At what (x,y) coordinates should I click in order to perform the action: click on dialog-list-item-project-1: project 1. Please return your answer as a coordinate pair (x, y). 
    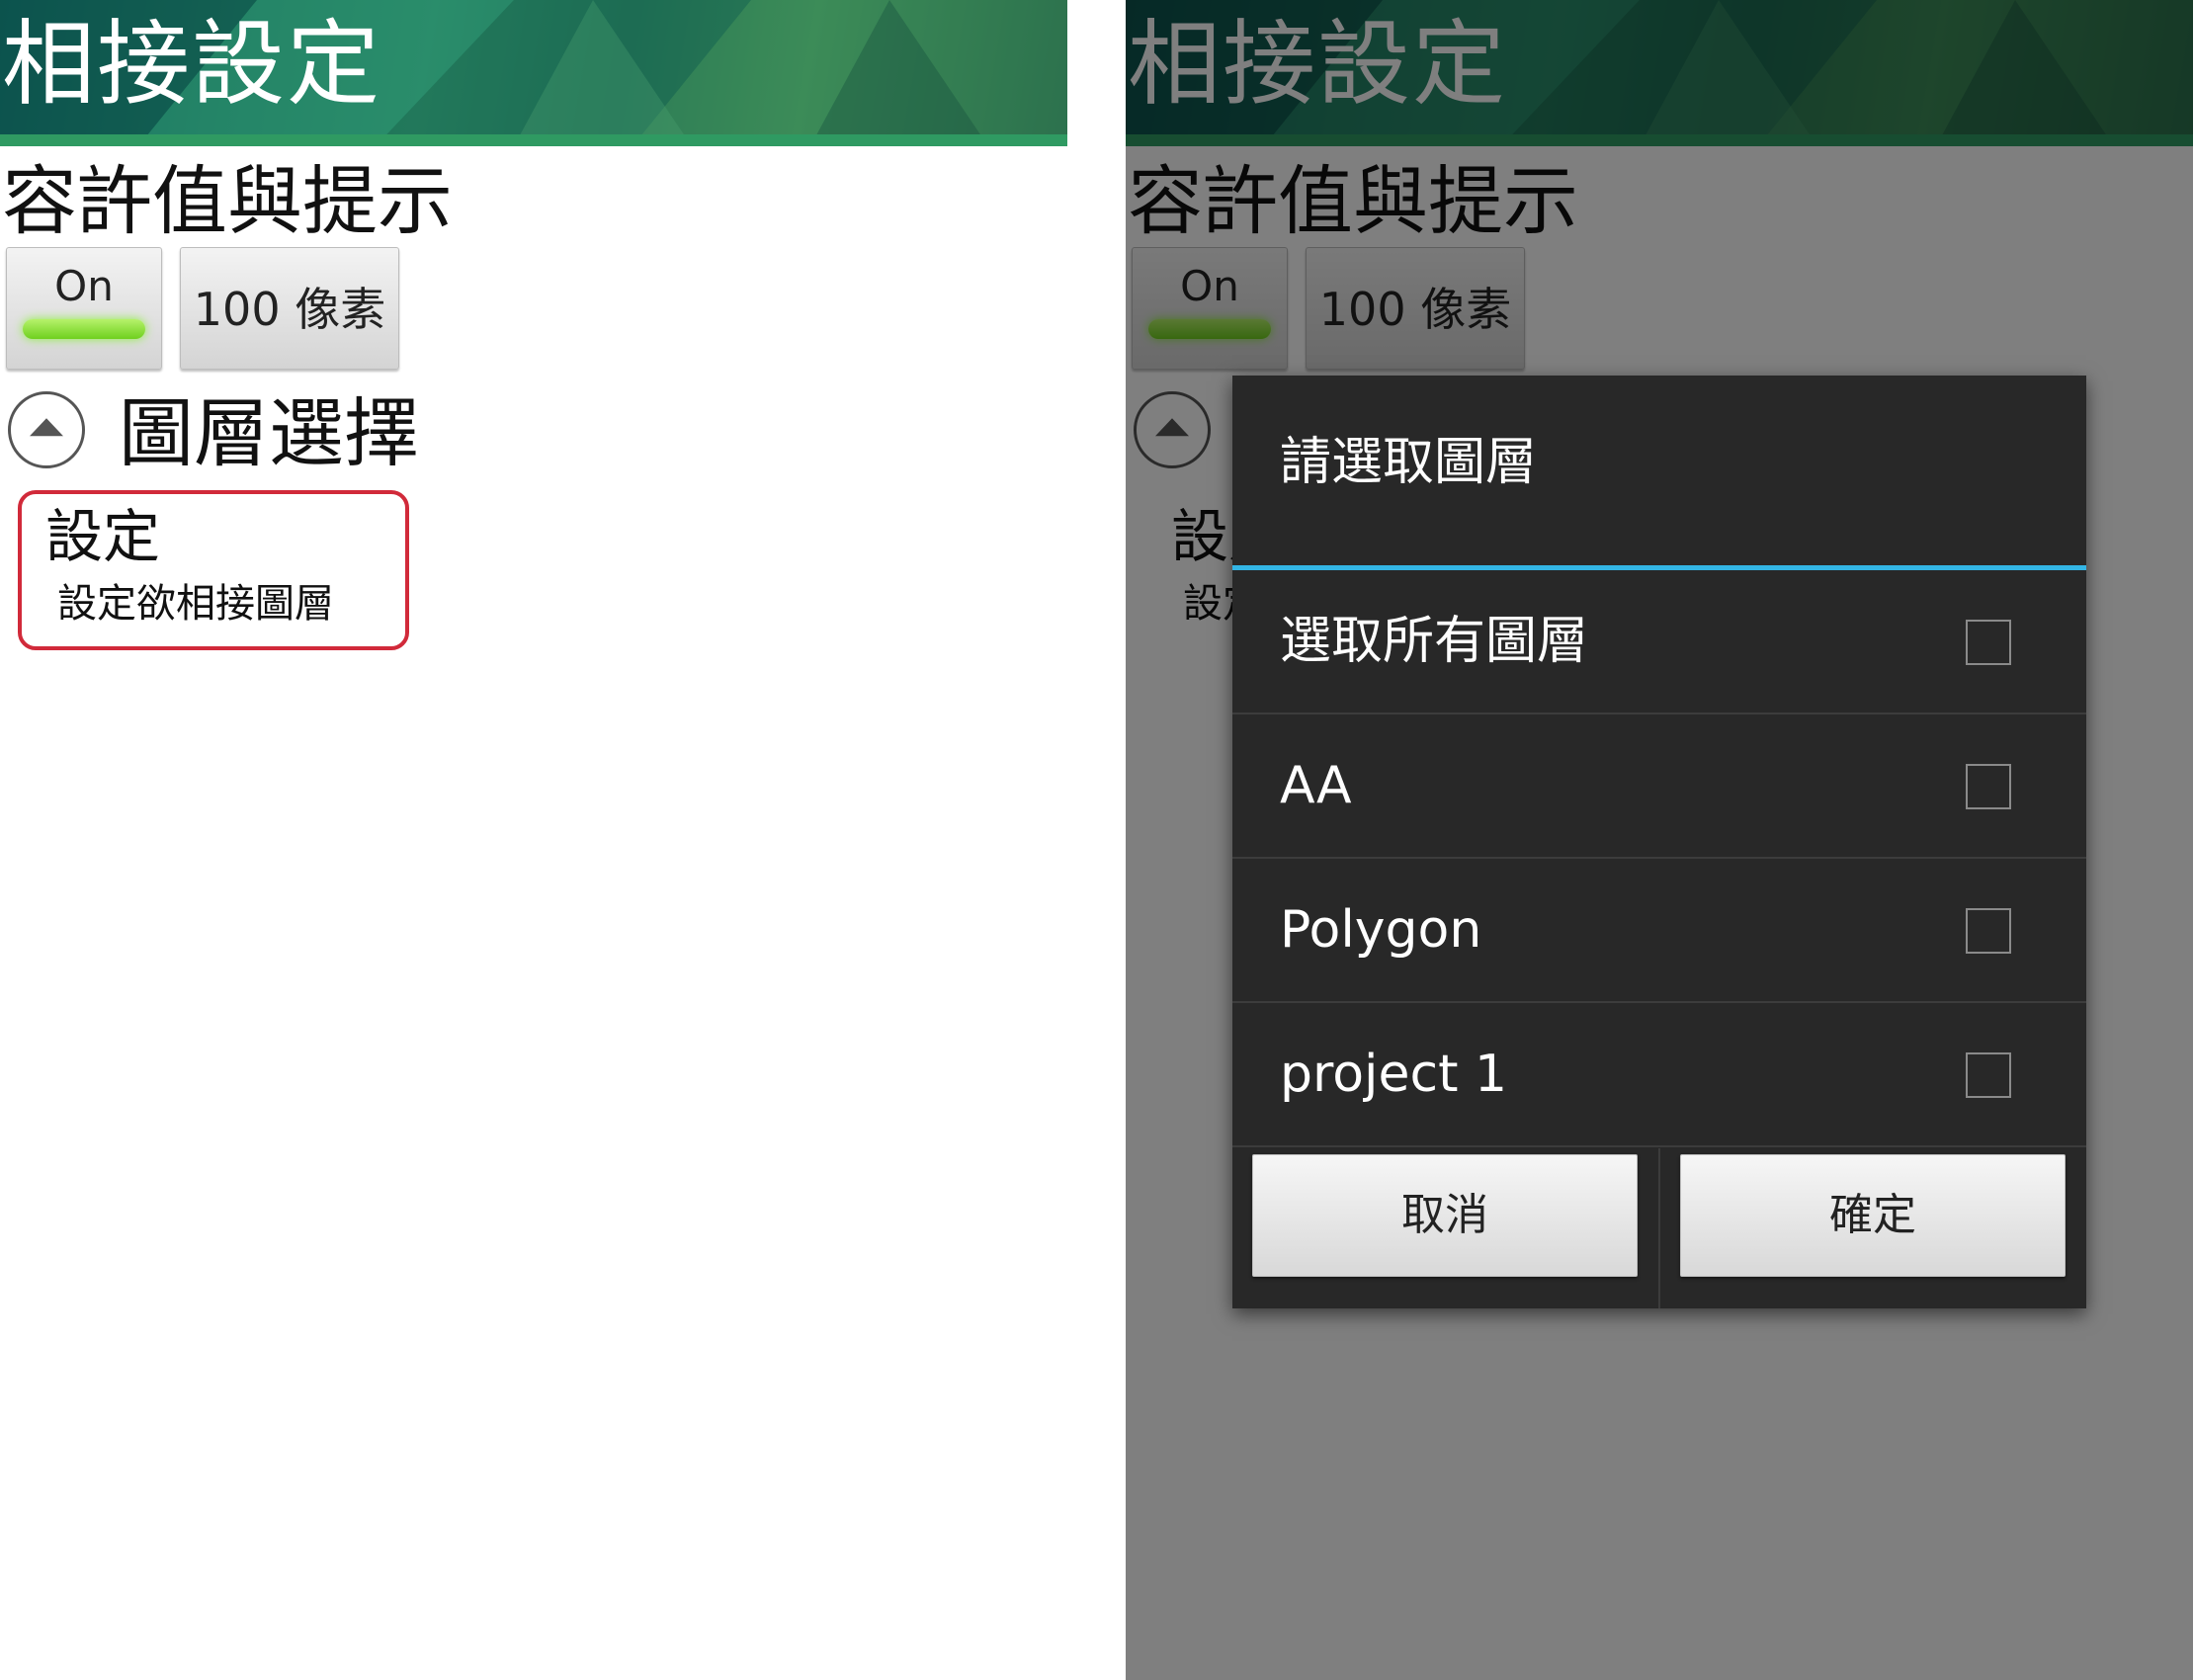
    Looking at the image, I should click on (1659, 1075).